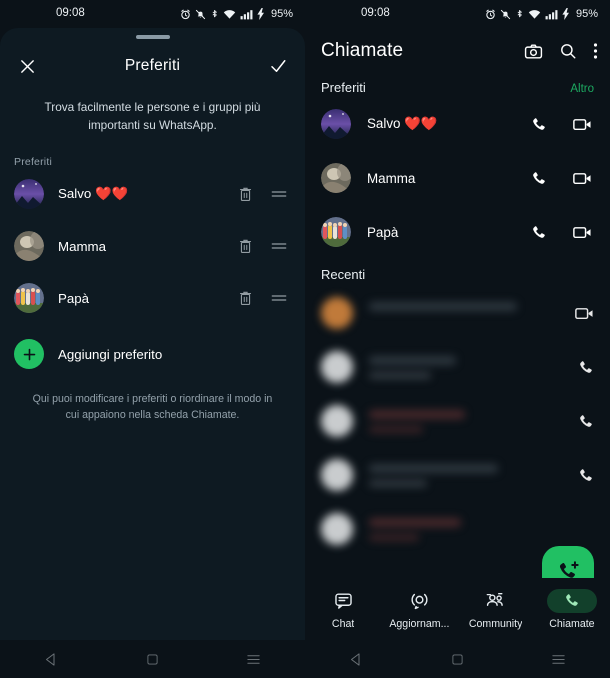  I want to click on bluetooth-icon, so click(519, 13).